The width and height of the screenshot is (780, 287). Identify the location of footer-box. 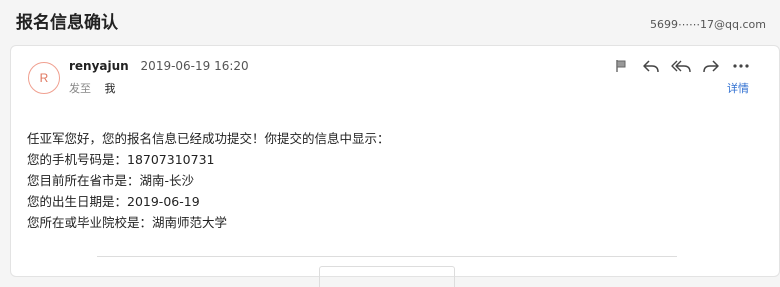
(387, 276).